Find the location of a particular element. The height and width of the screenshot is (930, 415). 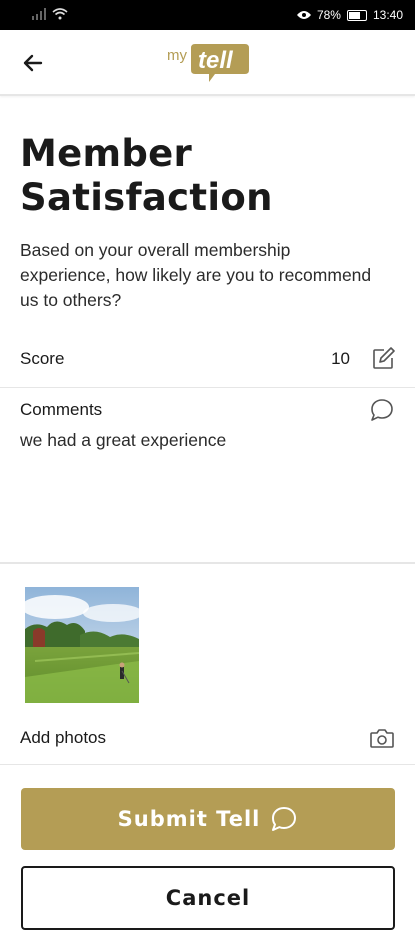

photo-thumbnail is located at coordinates (82, 645).